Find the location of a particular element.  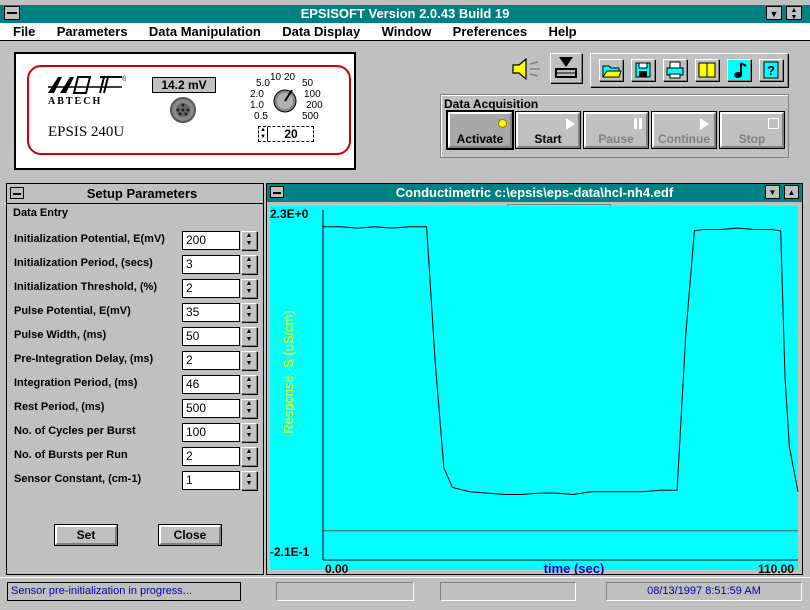

dial-tick-20: 20 is located at coordinates (290, 77).